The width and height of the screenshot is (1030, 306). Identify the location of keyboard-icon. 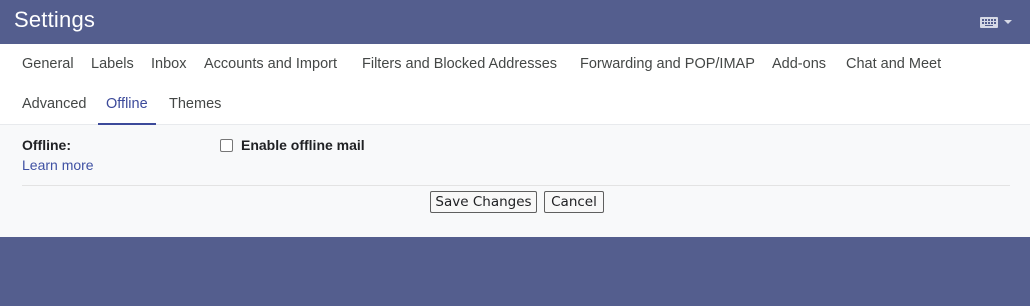
(989, 22).